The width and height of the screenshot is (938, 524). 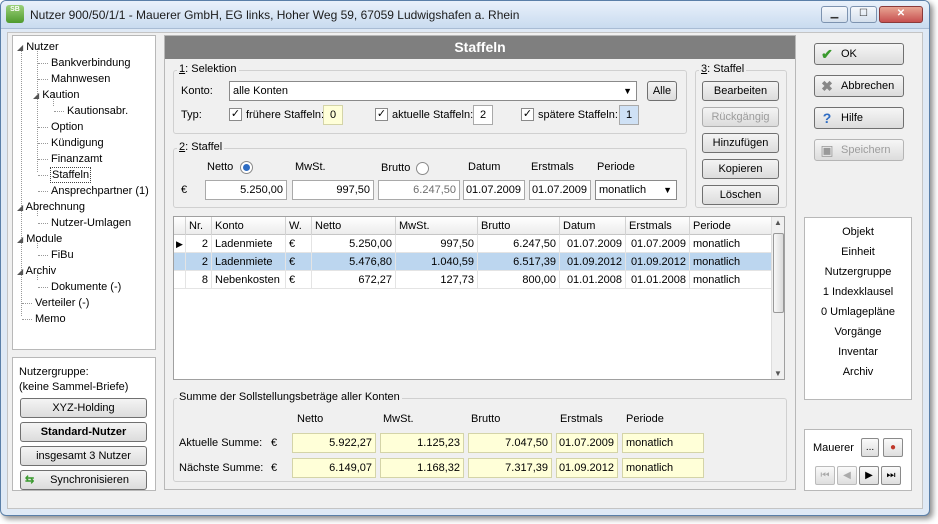 What do you see at coordinates (246, 190) in the screenshot?
I see `netto-field: 5.250,00` at bounding box center [246, 190].